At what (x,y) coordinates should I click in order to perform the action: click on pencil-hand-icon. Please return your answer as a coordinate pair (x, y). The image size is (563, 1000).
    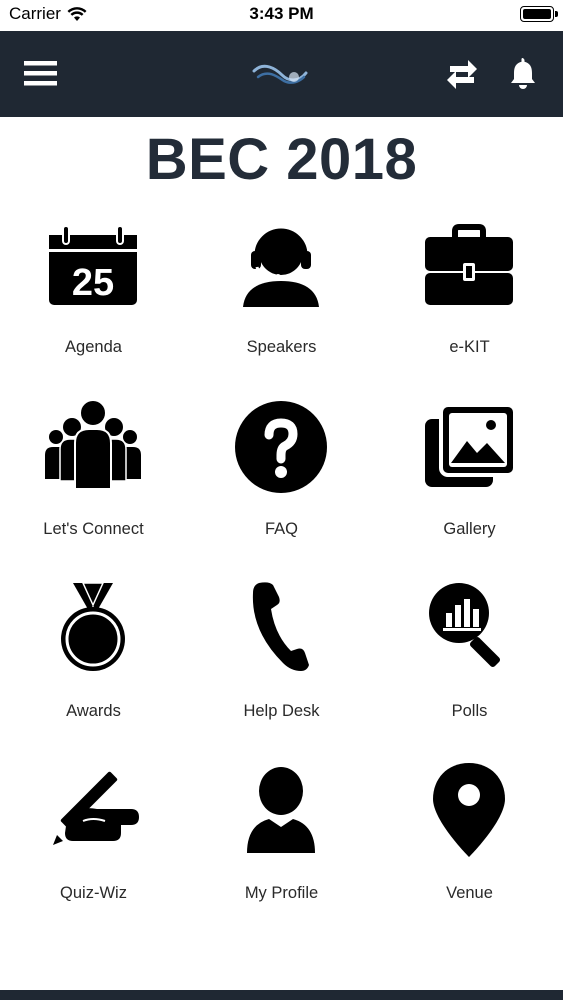
    Looking at the image, I should click on (96, 808).